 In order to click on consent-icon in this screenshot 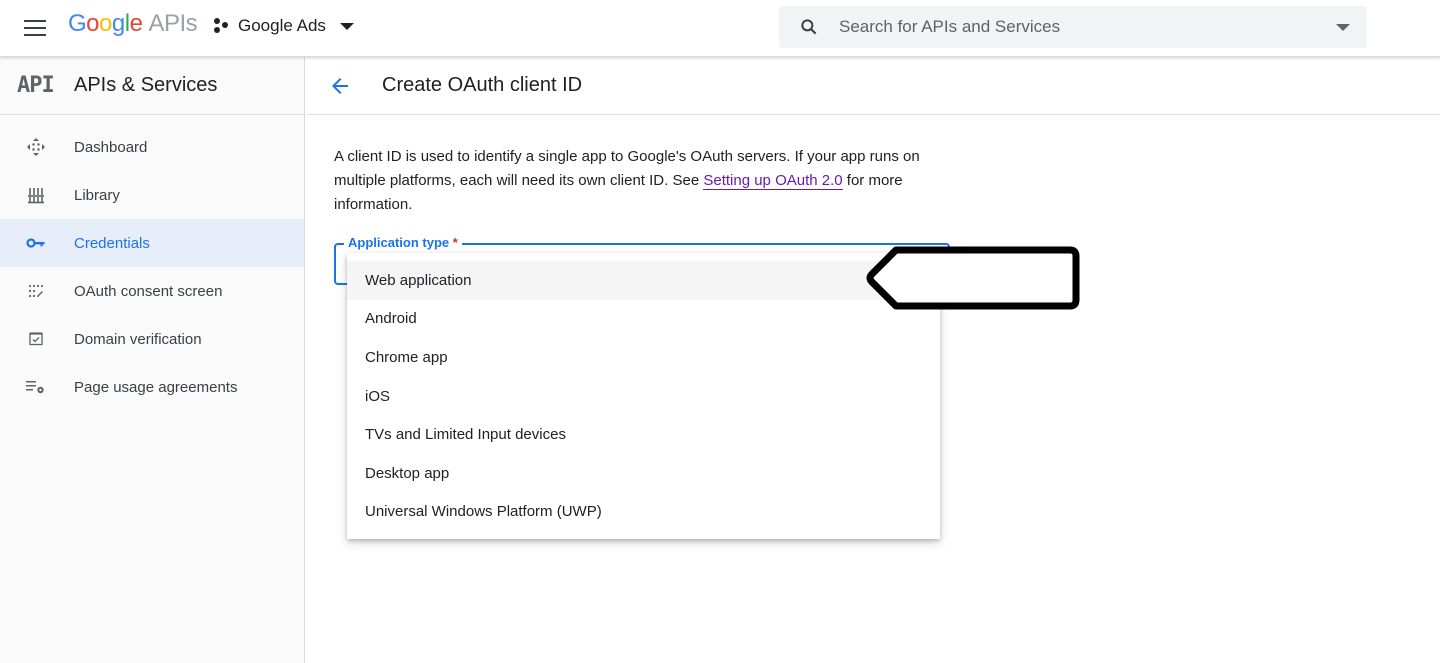, I will do `click(37, 291)`.